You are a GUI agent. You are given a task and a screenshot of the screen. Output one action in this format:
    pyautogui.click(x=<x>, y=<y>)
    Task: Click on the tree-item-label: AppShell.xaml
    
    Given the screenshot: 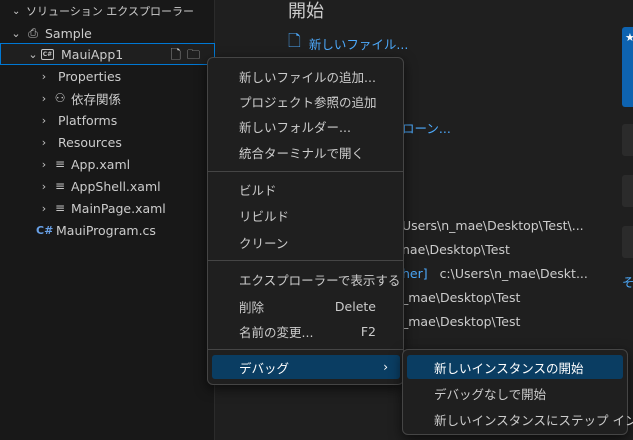 What is the action you would take?
    pyautogui.click(x=116, y=186)
    